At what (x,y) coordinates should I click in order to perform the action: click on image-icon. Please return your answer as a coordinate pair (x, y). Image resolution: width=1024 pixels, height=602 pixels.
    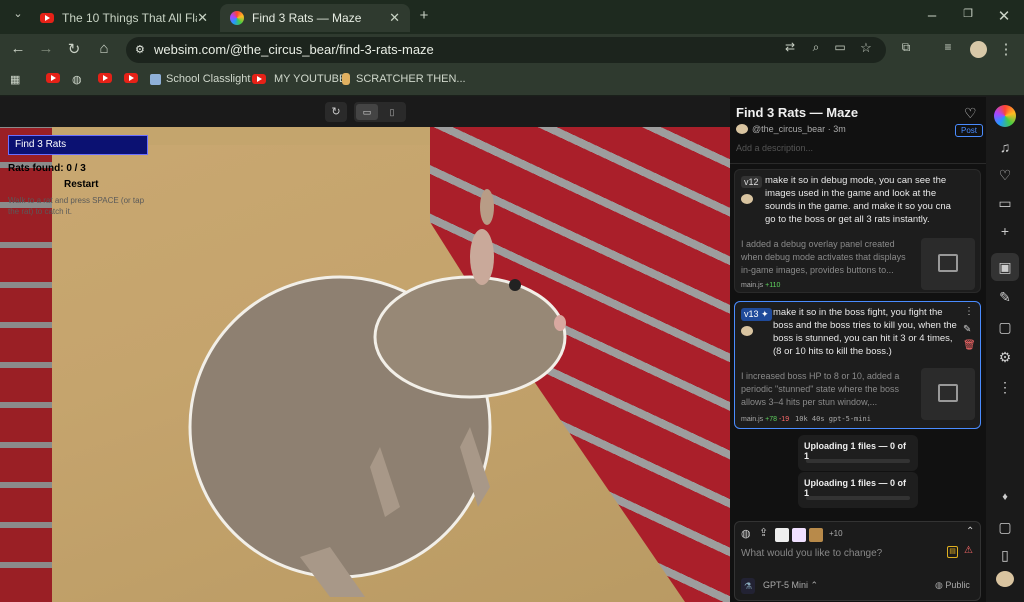
    Looking at the image, I should click on (948, 393).